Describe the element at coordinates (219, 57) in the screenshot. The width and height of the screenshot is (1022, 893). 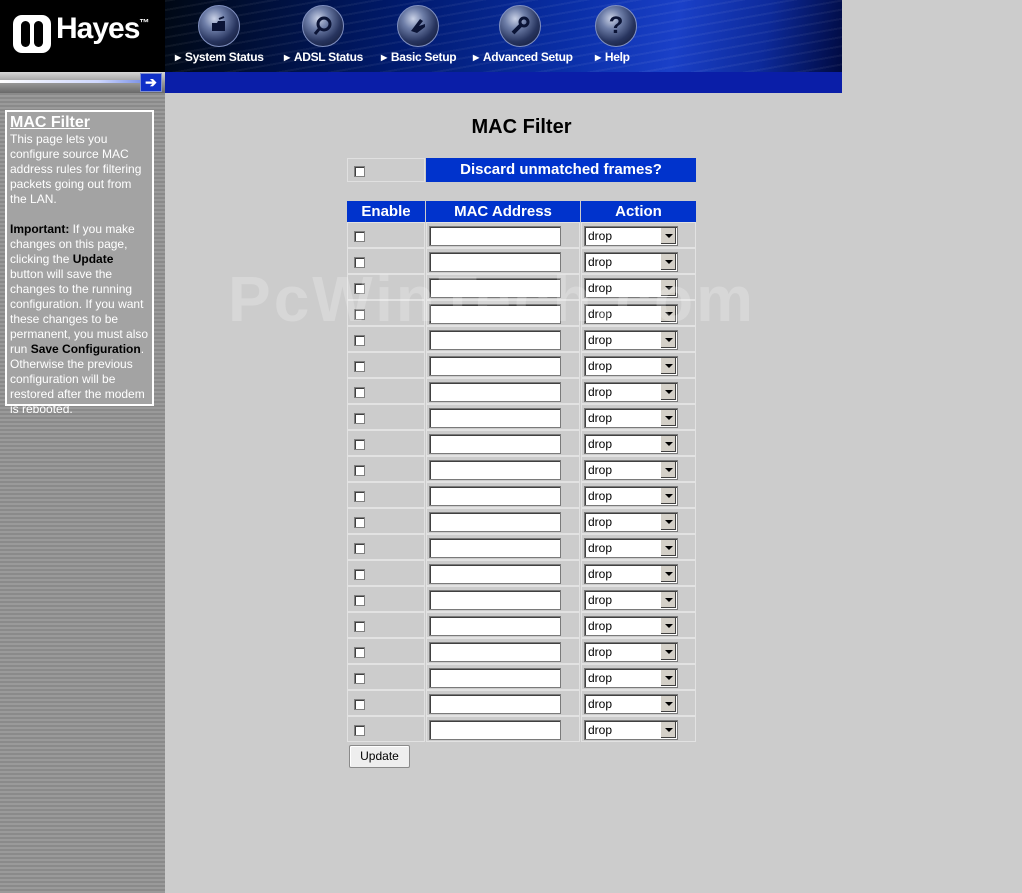
I see `nav-label-system-status: ▶ System Status` at that location.